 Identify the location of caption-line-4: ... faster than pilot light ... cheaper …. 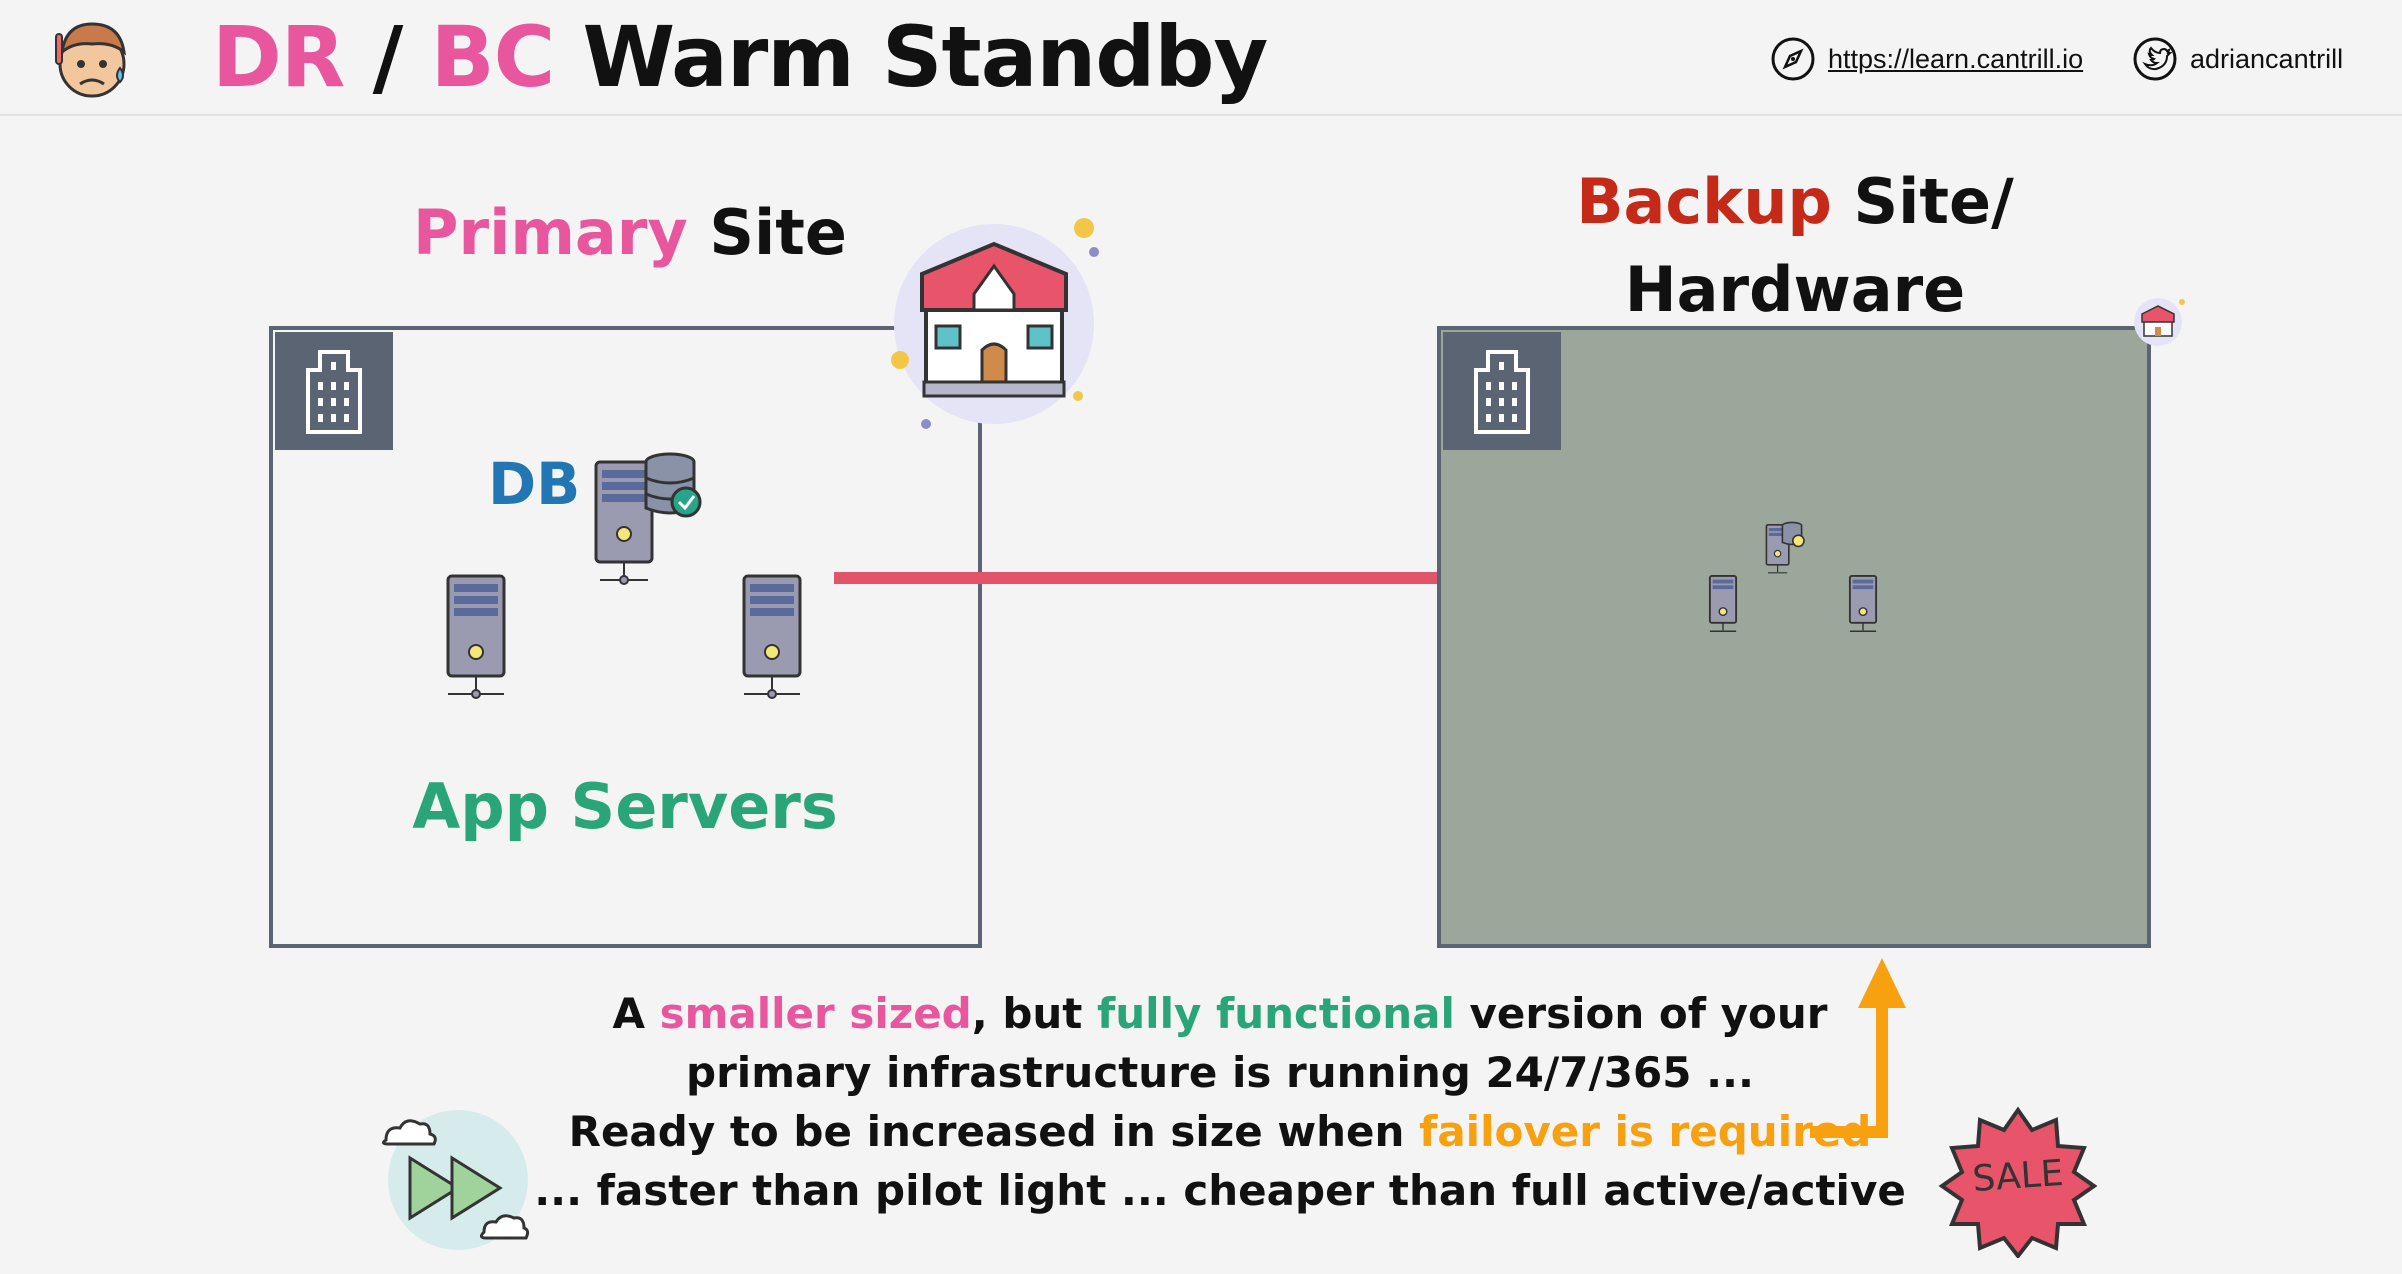
(1220, 1190).